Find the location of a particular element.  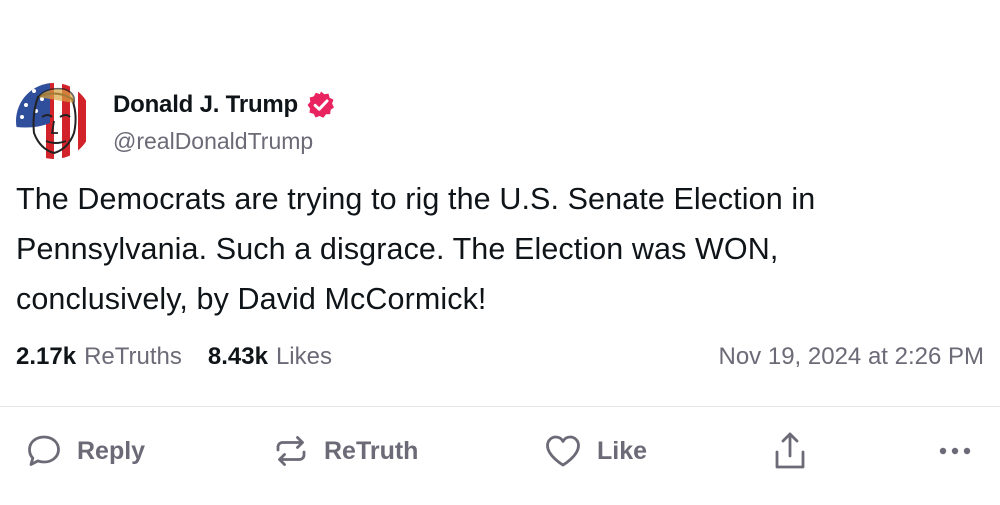

likes-stat: 8.43k Likes is located at coordinates (270, 357).